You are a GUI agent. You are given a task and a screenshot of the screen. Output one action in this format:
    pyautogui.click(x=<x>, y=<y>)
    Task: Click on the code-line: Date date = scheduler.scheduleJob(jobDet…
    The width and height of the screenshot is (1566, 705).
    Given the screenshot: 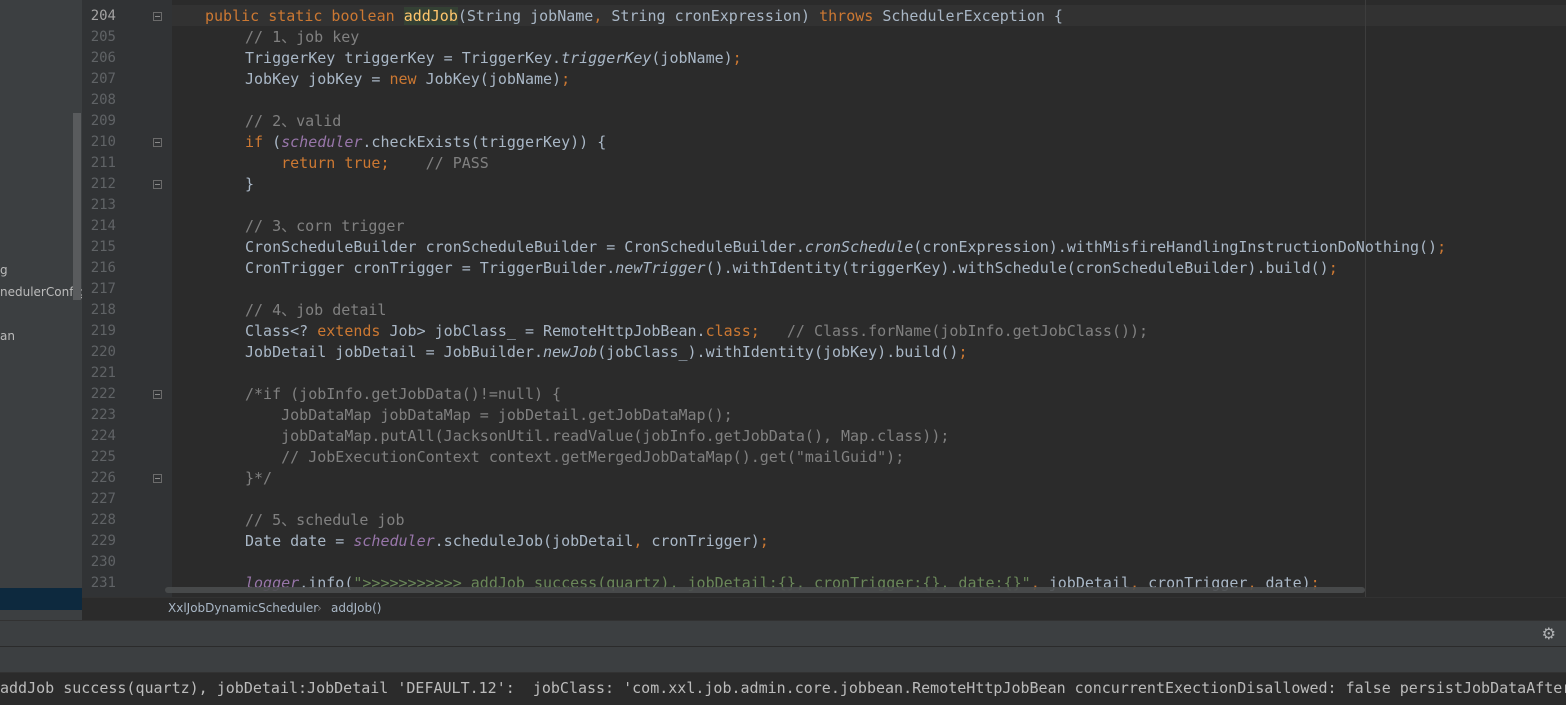 What is the action you would take?
    pyautogui.click(x=507, y=541)
    